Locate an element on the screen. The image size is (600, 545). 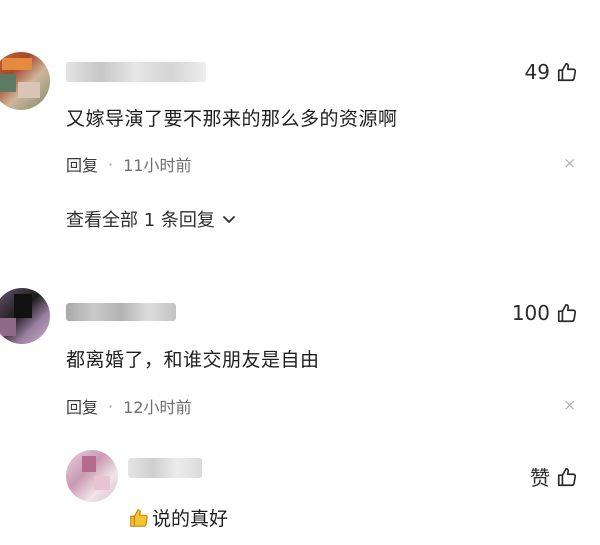
reply-text-row: 说的真好 is located at coordinates (178, 517).